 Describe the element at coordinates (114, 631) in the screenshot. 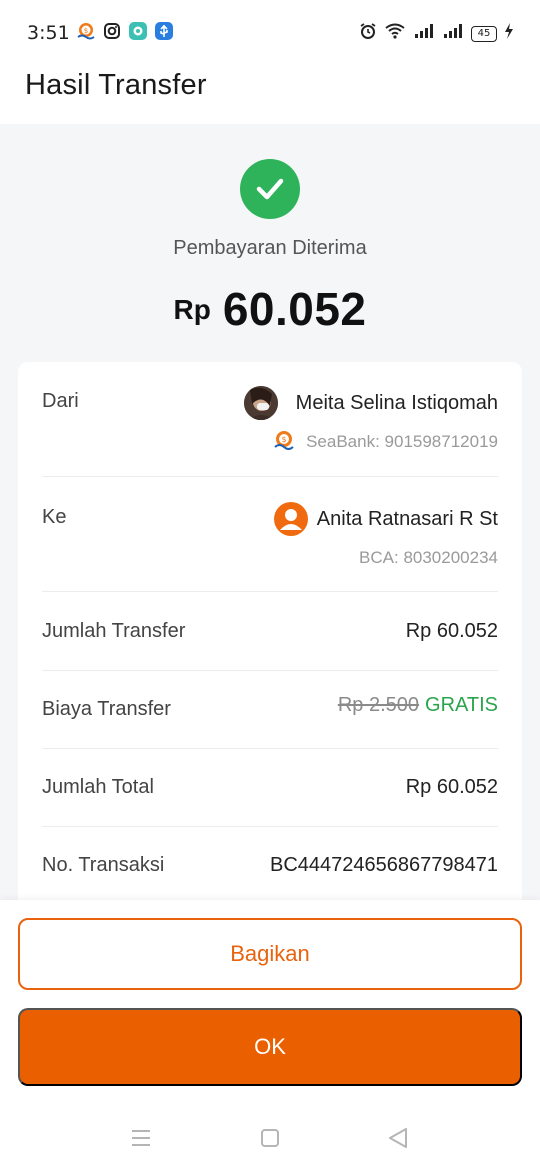

I see `transfer-amount-label: Jumlah Transfer` at that location.